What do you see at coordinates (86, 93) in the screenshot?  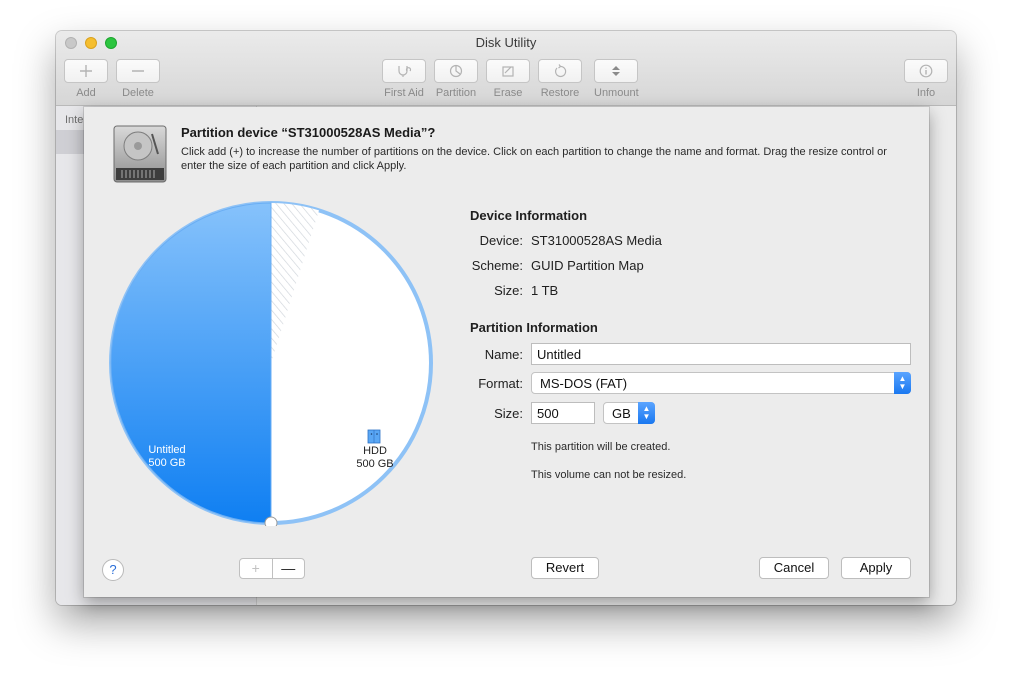 I see `toolbar-add-label: Add` at bounding box center [86, 93].